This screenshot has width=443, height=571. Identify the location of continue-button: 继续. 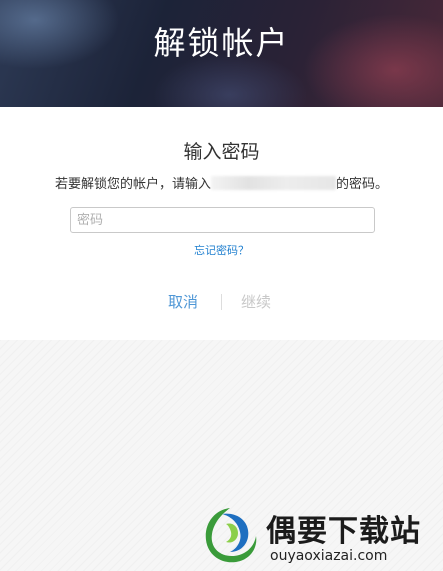
(256, 301).